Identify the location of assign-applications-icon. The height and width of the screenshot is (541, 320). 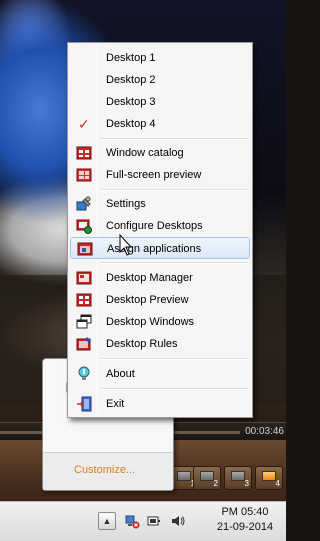
(85, 249).